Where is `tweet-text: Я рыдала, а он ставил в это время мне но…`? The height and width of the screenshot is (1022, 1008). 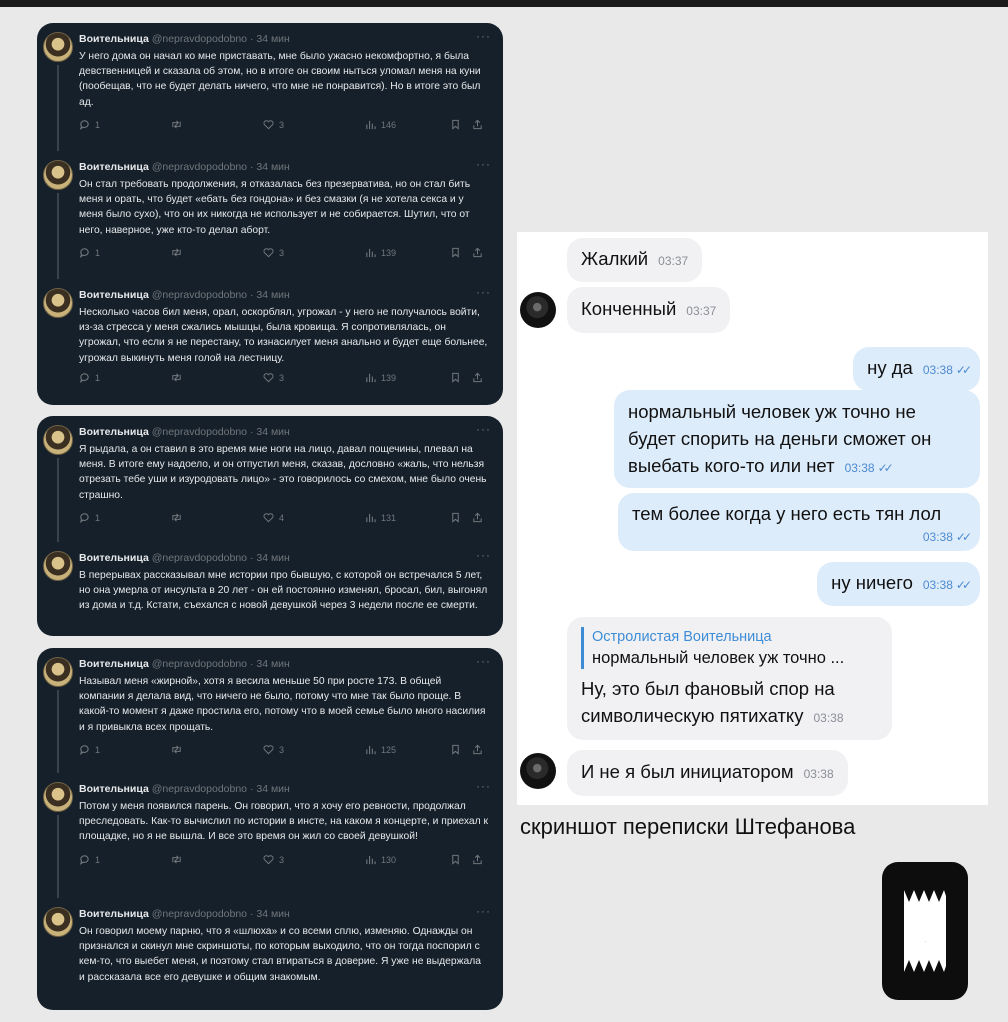 tweet-text: Я рыдала, а он ставил в это время мне но… is located at coordinates (283, 472).